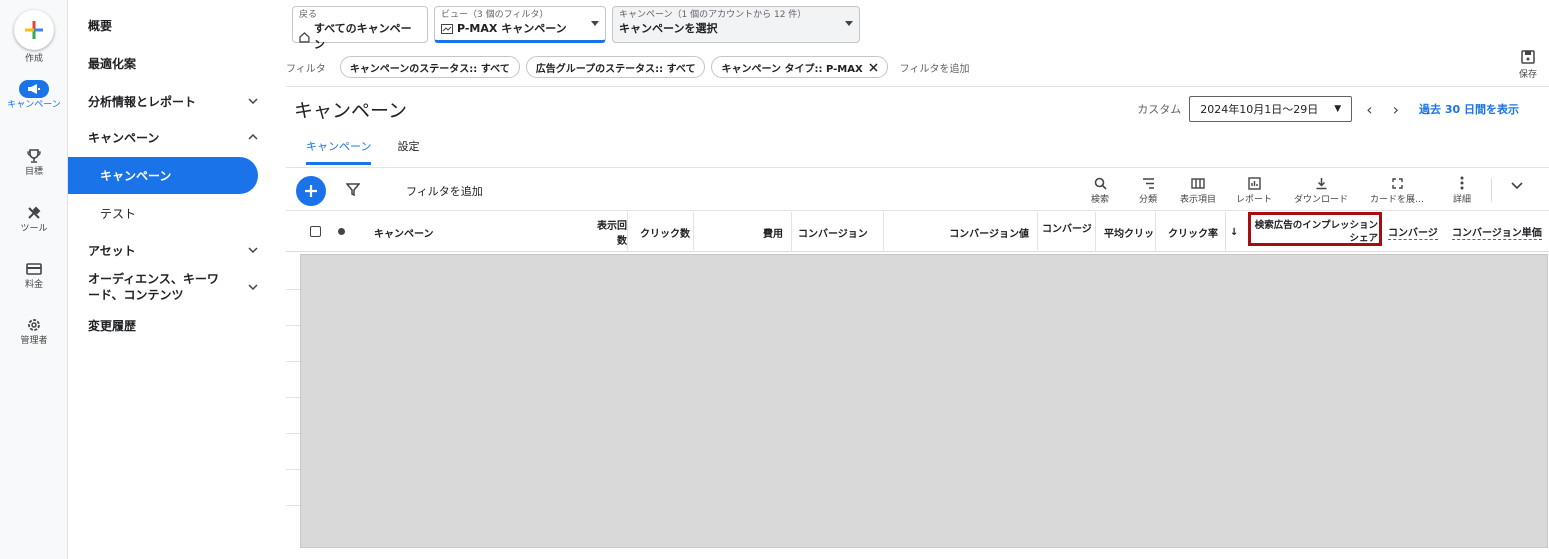 This screenshot has width=1549, height=559. Describe the element at coordinates (1198, 189) in the screenshot. I see `columns-tool: 表示項目` at that location.